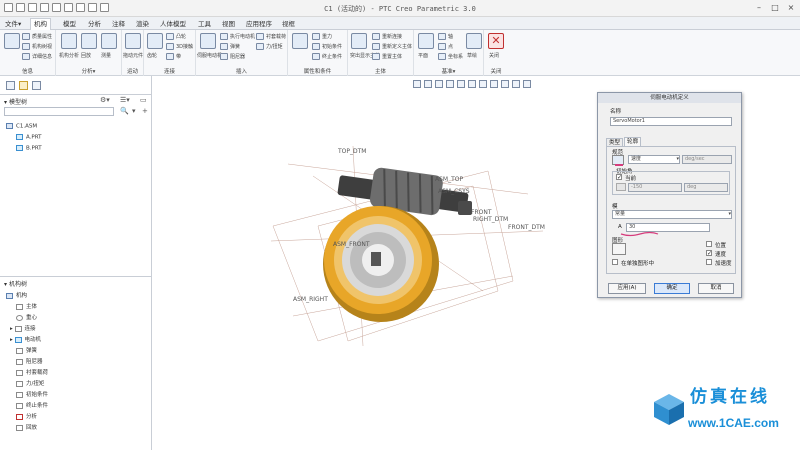  I want to click on close-mechanism-icon: ✕, so click(496, 41).